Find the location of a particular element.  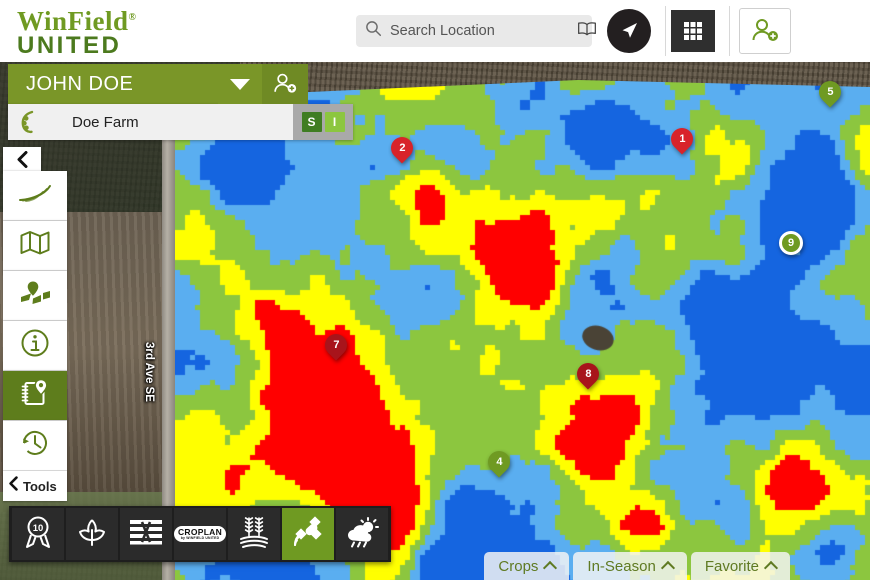

book-icon is located at coordinates (587, 31).